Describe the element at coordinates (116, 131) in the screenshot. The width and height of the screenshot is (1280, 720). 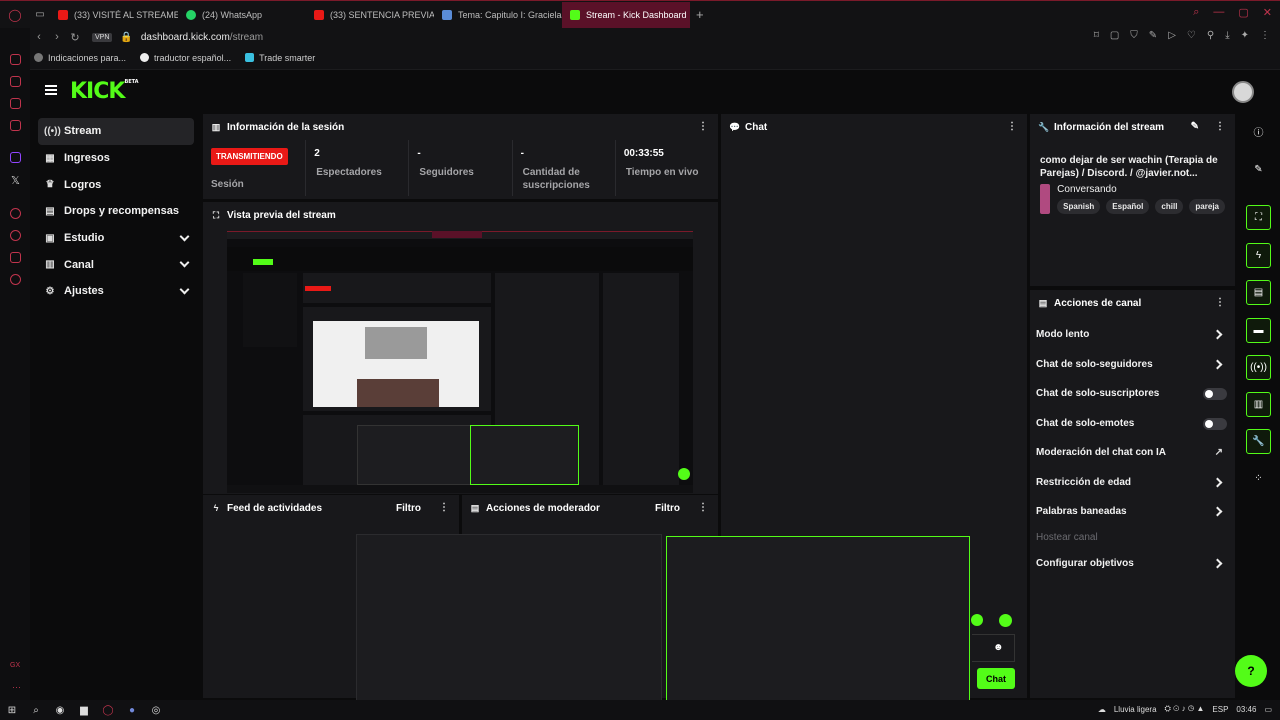
I see `nav-item-stream: ((•)) Stream` at that location.